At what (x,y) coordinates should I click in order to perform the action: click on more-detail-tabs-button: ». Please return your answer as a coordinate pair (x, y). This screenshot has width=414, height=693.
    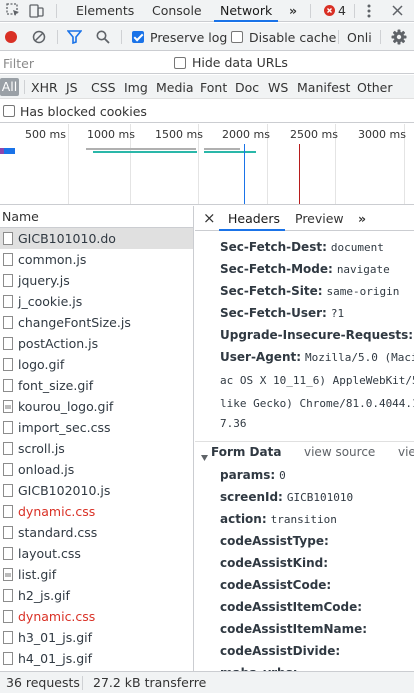
    Looking at the image, I should click on (362, 218).